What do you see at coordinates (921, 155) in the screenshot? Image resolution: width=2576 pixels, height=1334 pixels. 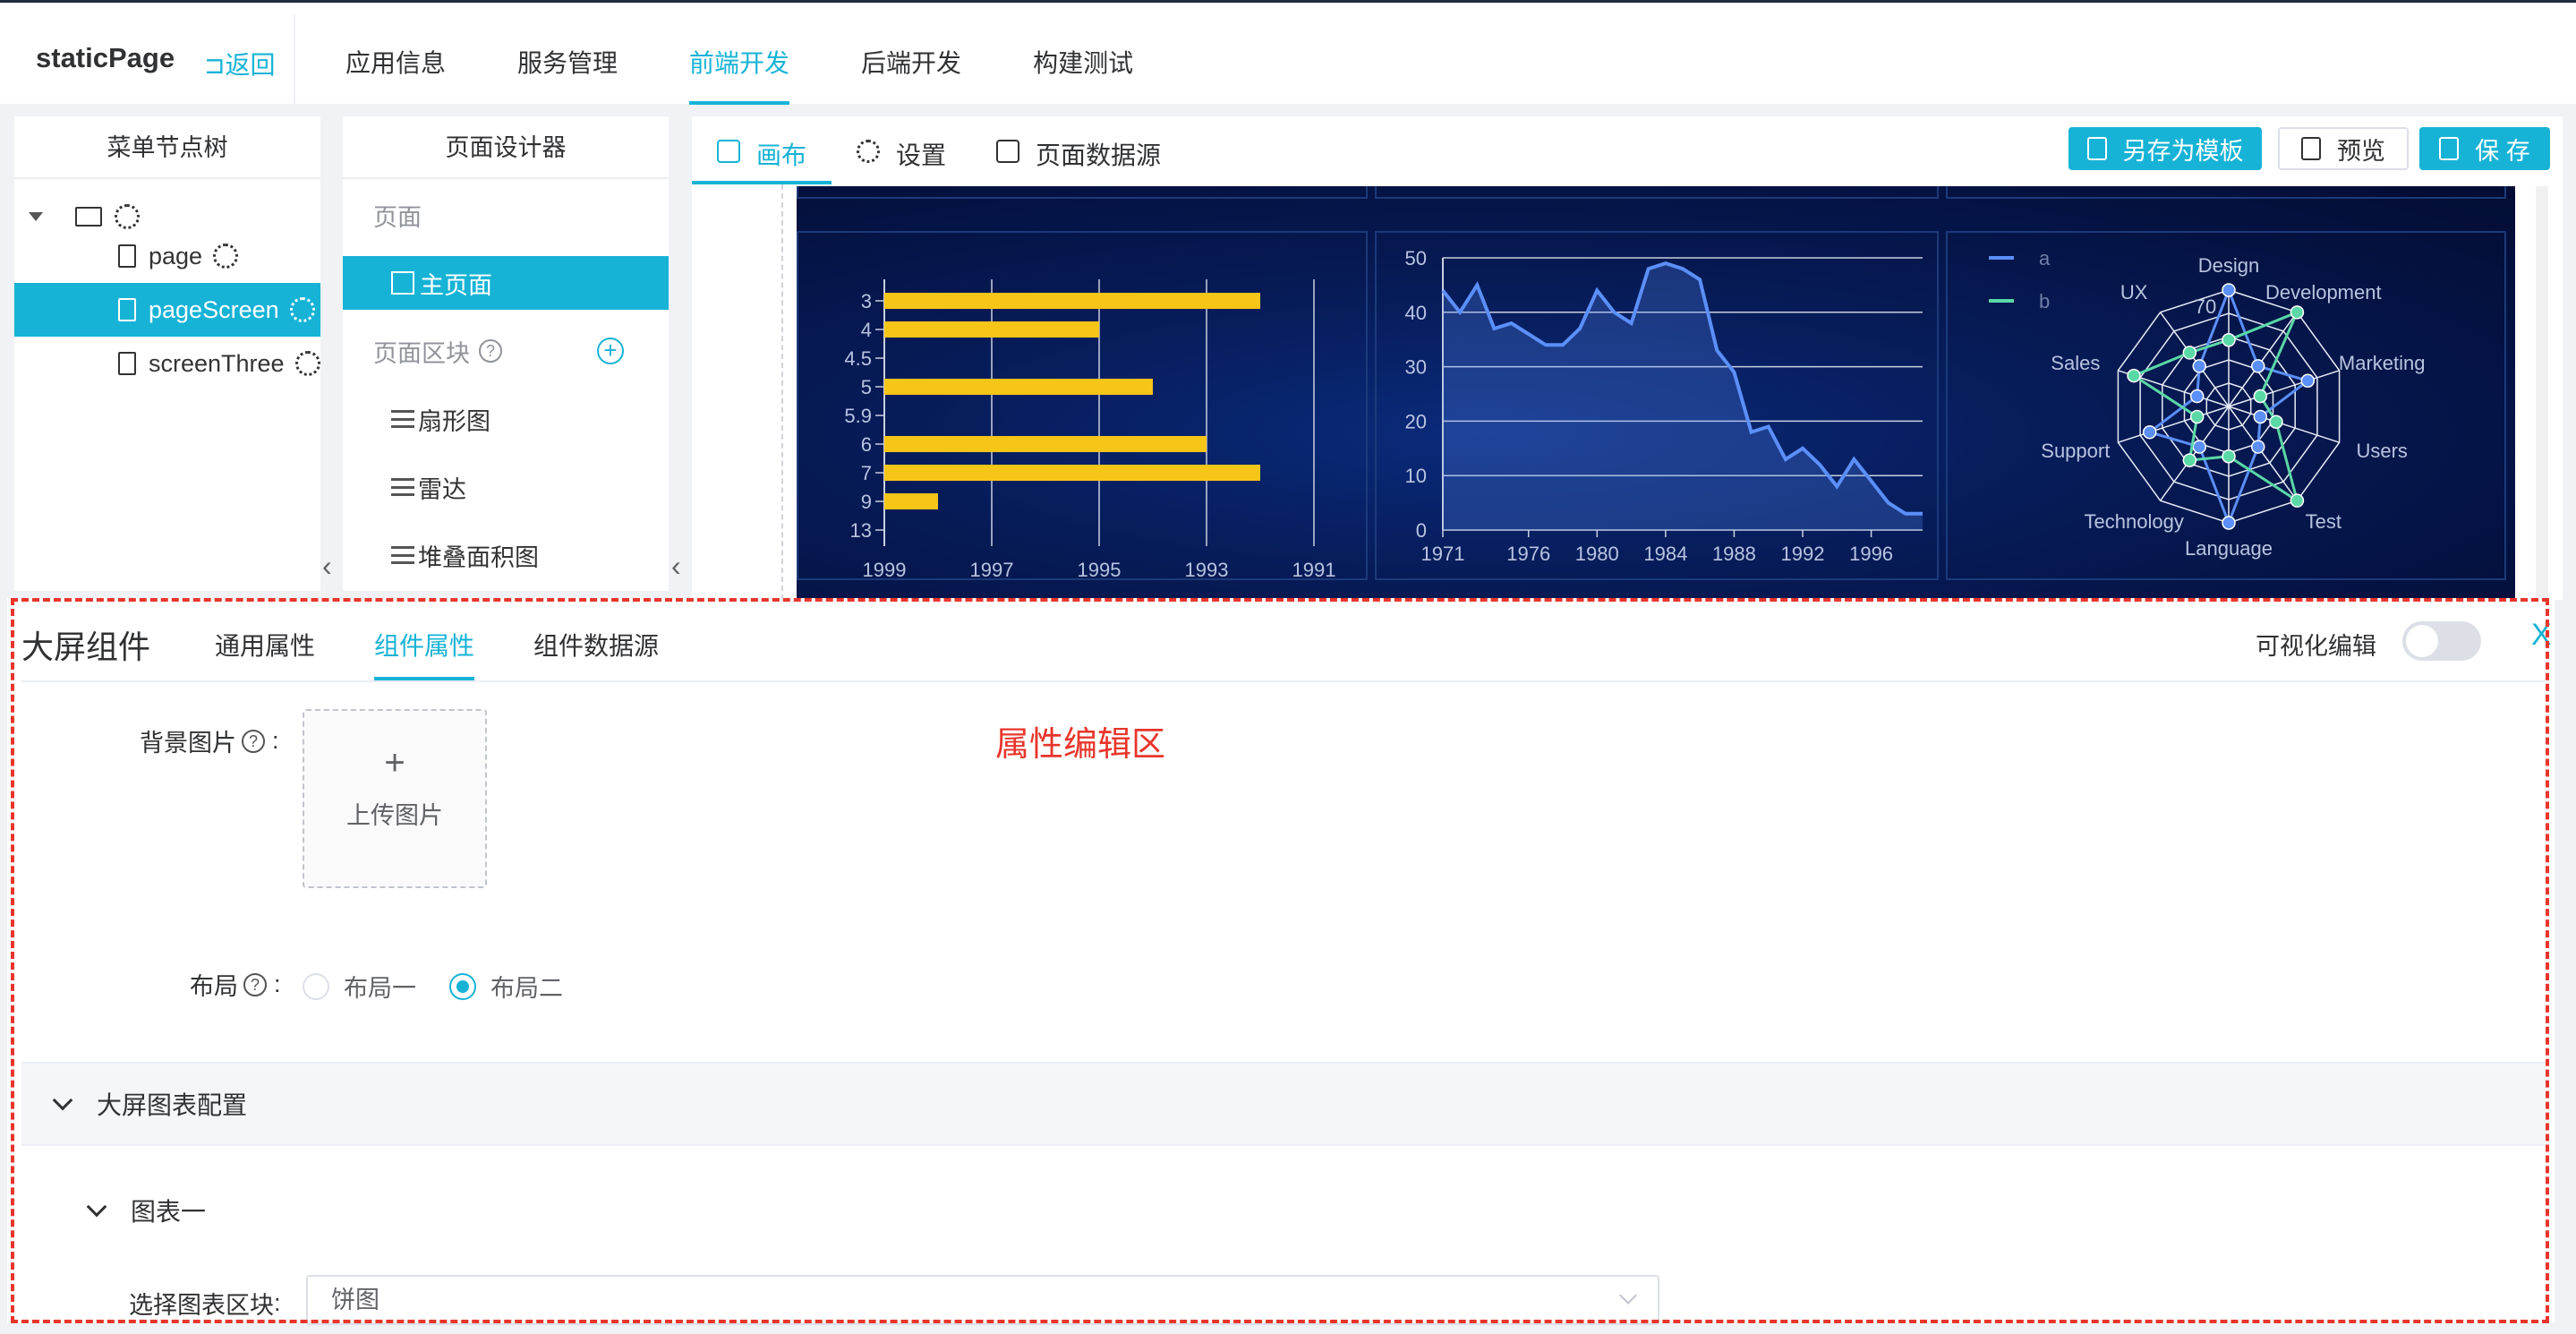 I see `tab-label: 设置` at bounding box center [921, 155].